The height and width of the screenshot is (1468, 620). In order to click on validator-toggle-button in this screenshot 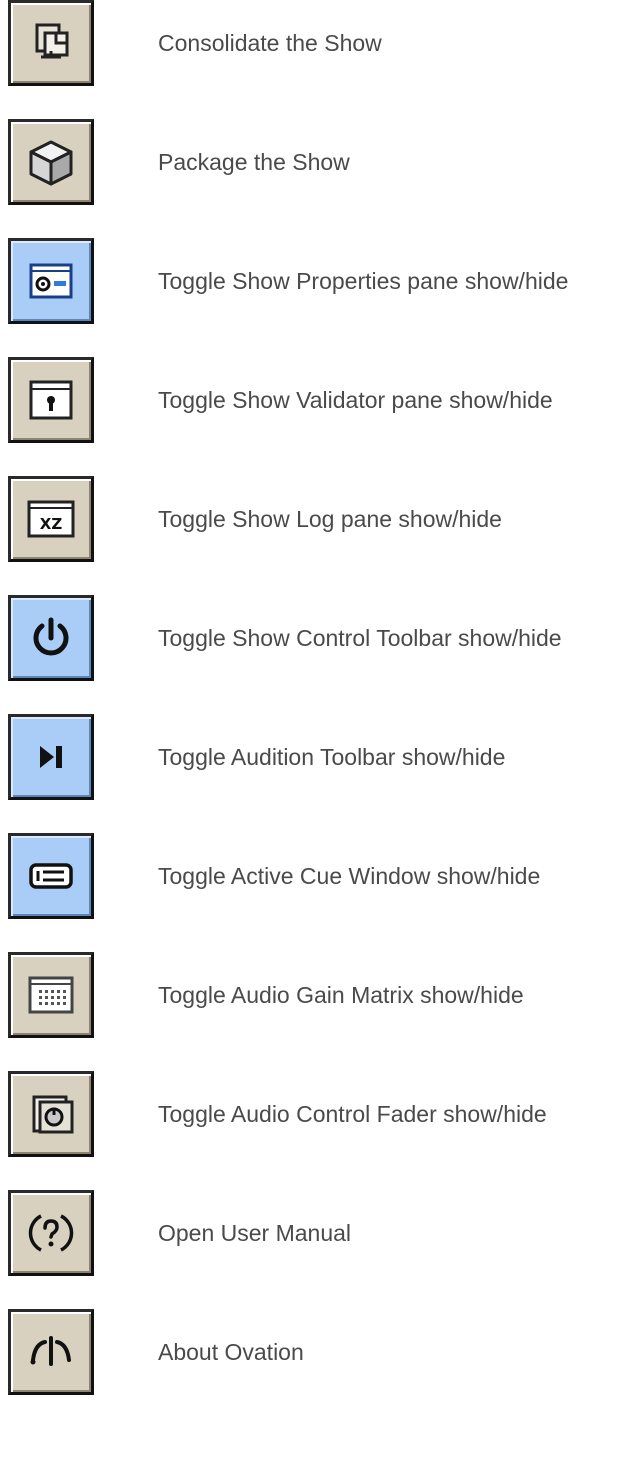, I will do `click(51, 400)`.